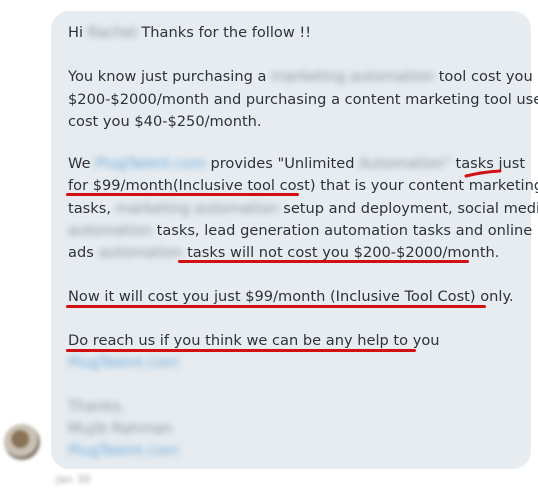 This screenshot has height=496, width=538. What do you see at coordinates (405, 163) in the screenshot?
I see `redacted-text: Automation"` at bounding box center [405, 163].